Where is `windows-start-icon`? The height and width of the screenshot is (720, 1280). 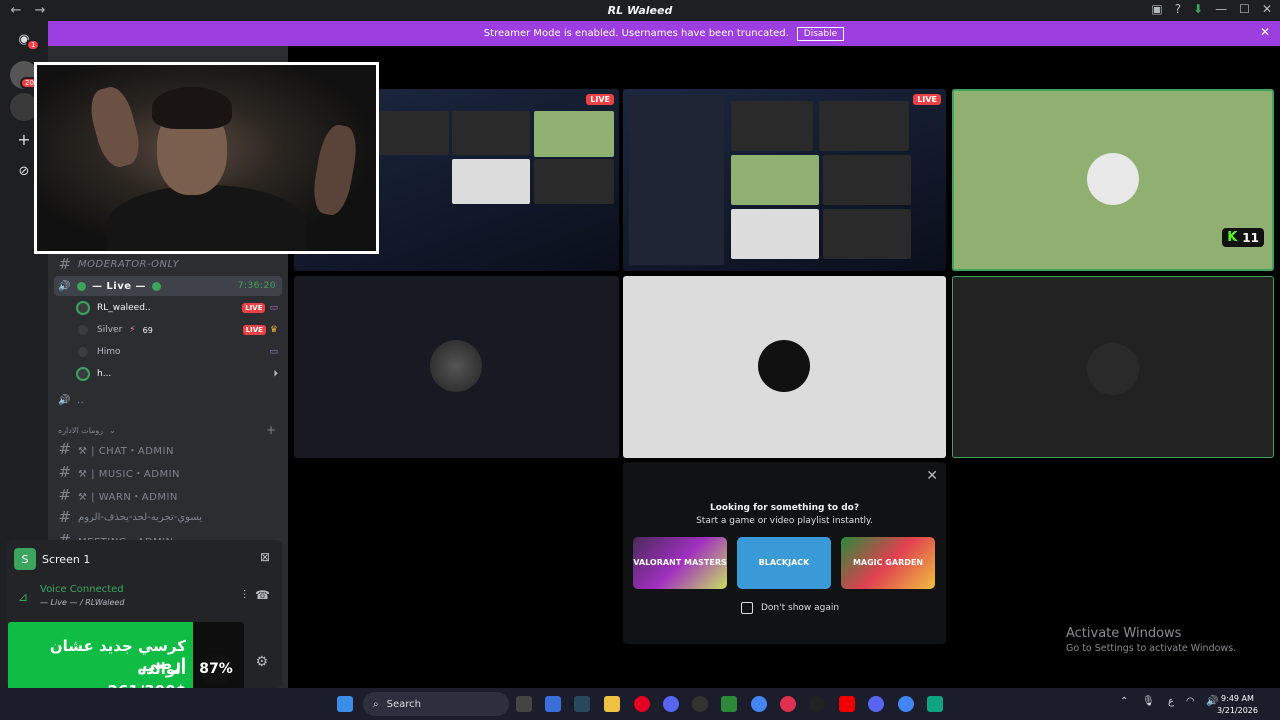
windows-start-icon is located at coordinates (345, 704).